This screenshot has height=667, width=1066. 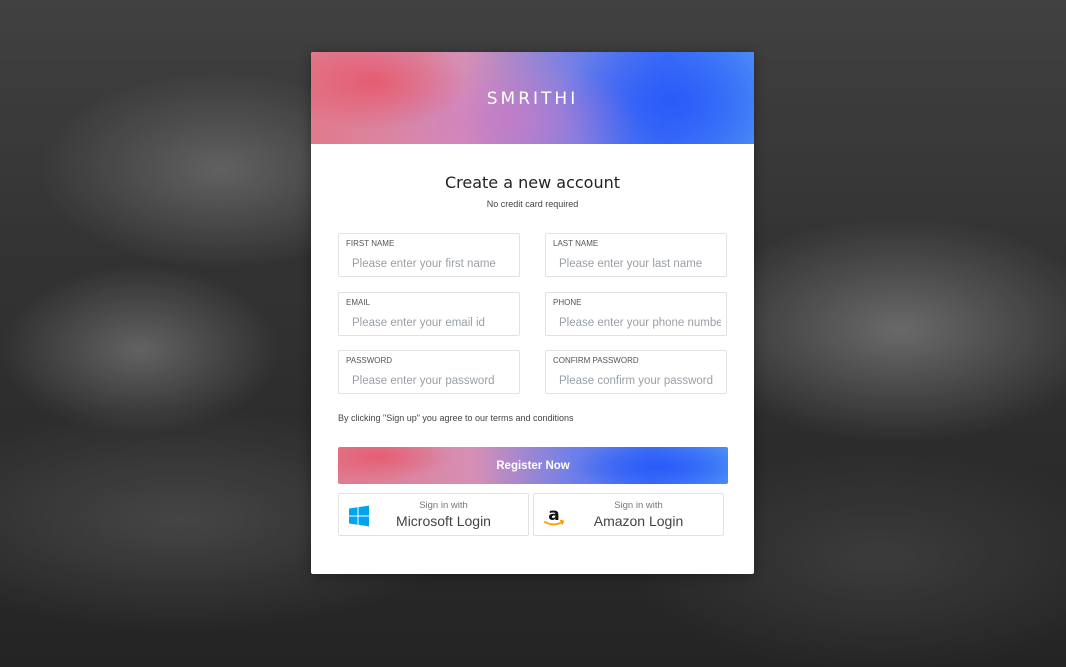 What do you see at coordinates (576, 243) in the screenshot?
I see `last-name-label: LAST NAME` at bounding box center [576, 243].